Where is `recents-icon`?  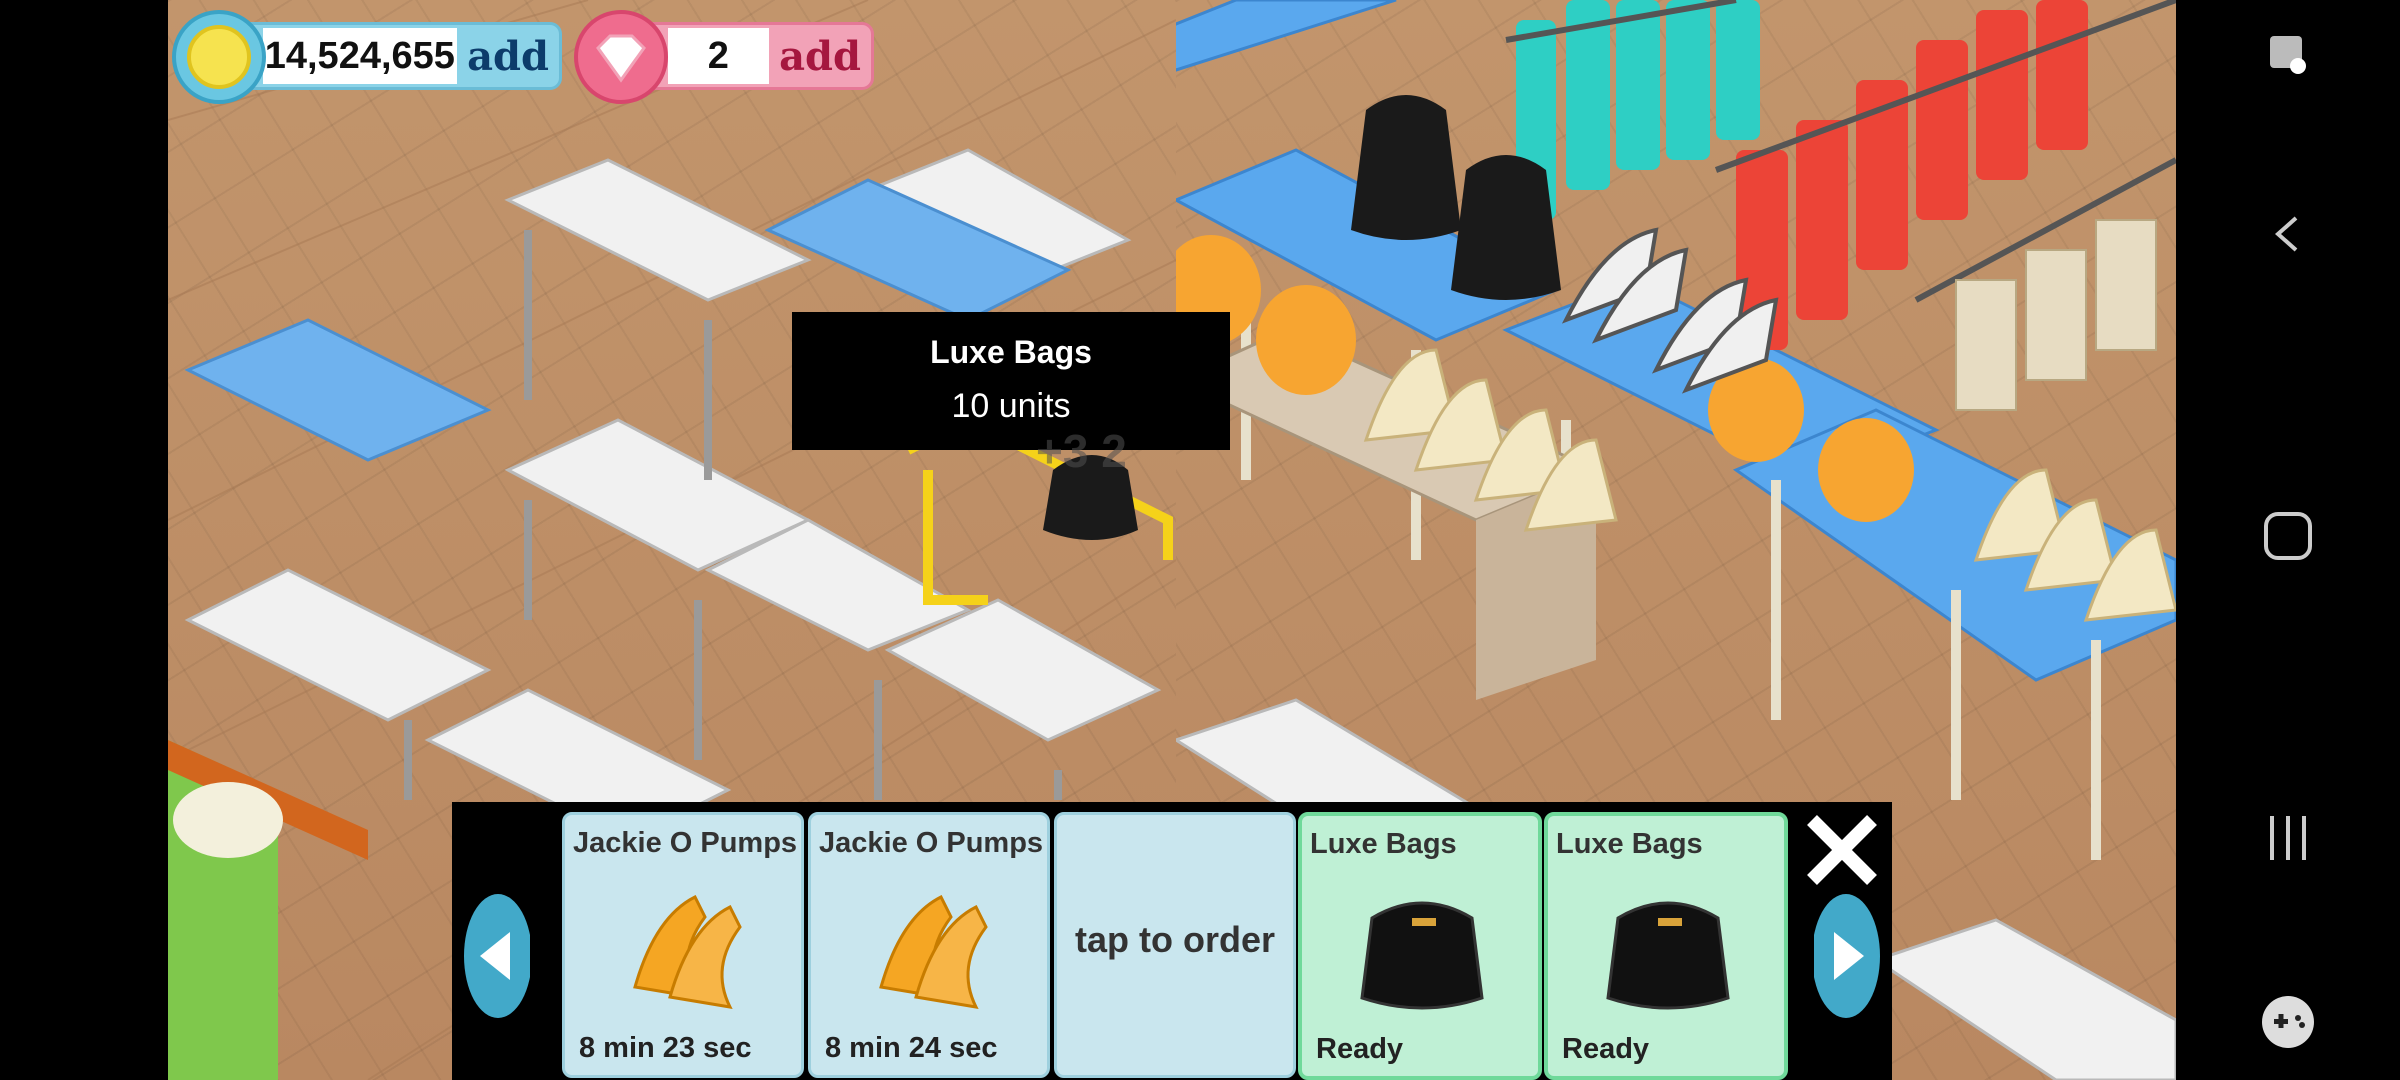
recents-icon is located at coordinates (2288, 838).